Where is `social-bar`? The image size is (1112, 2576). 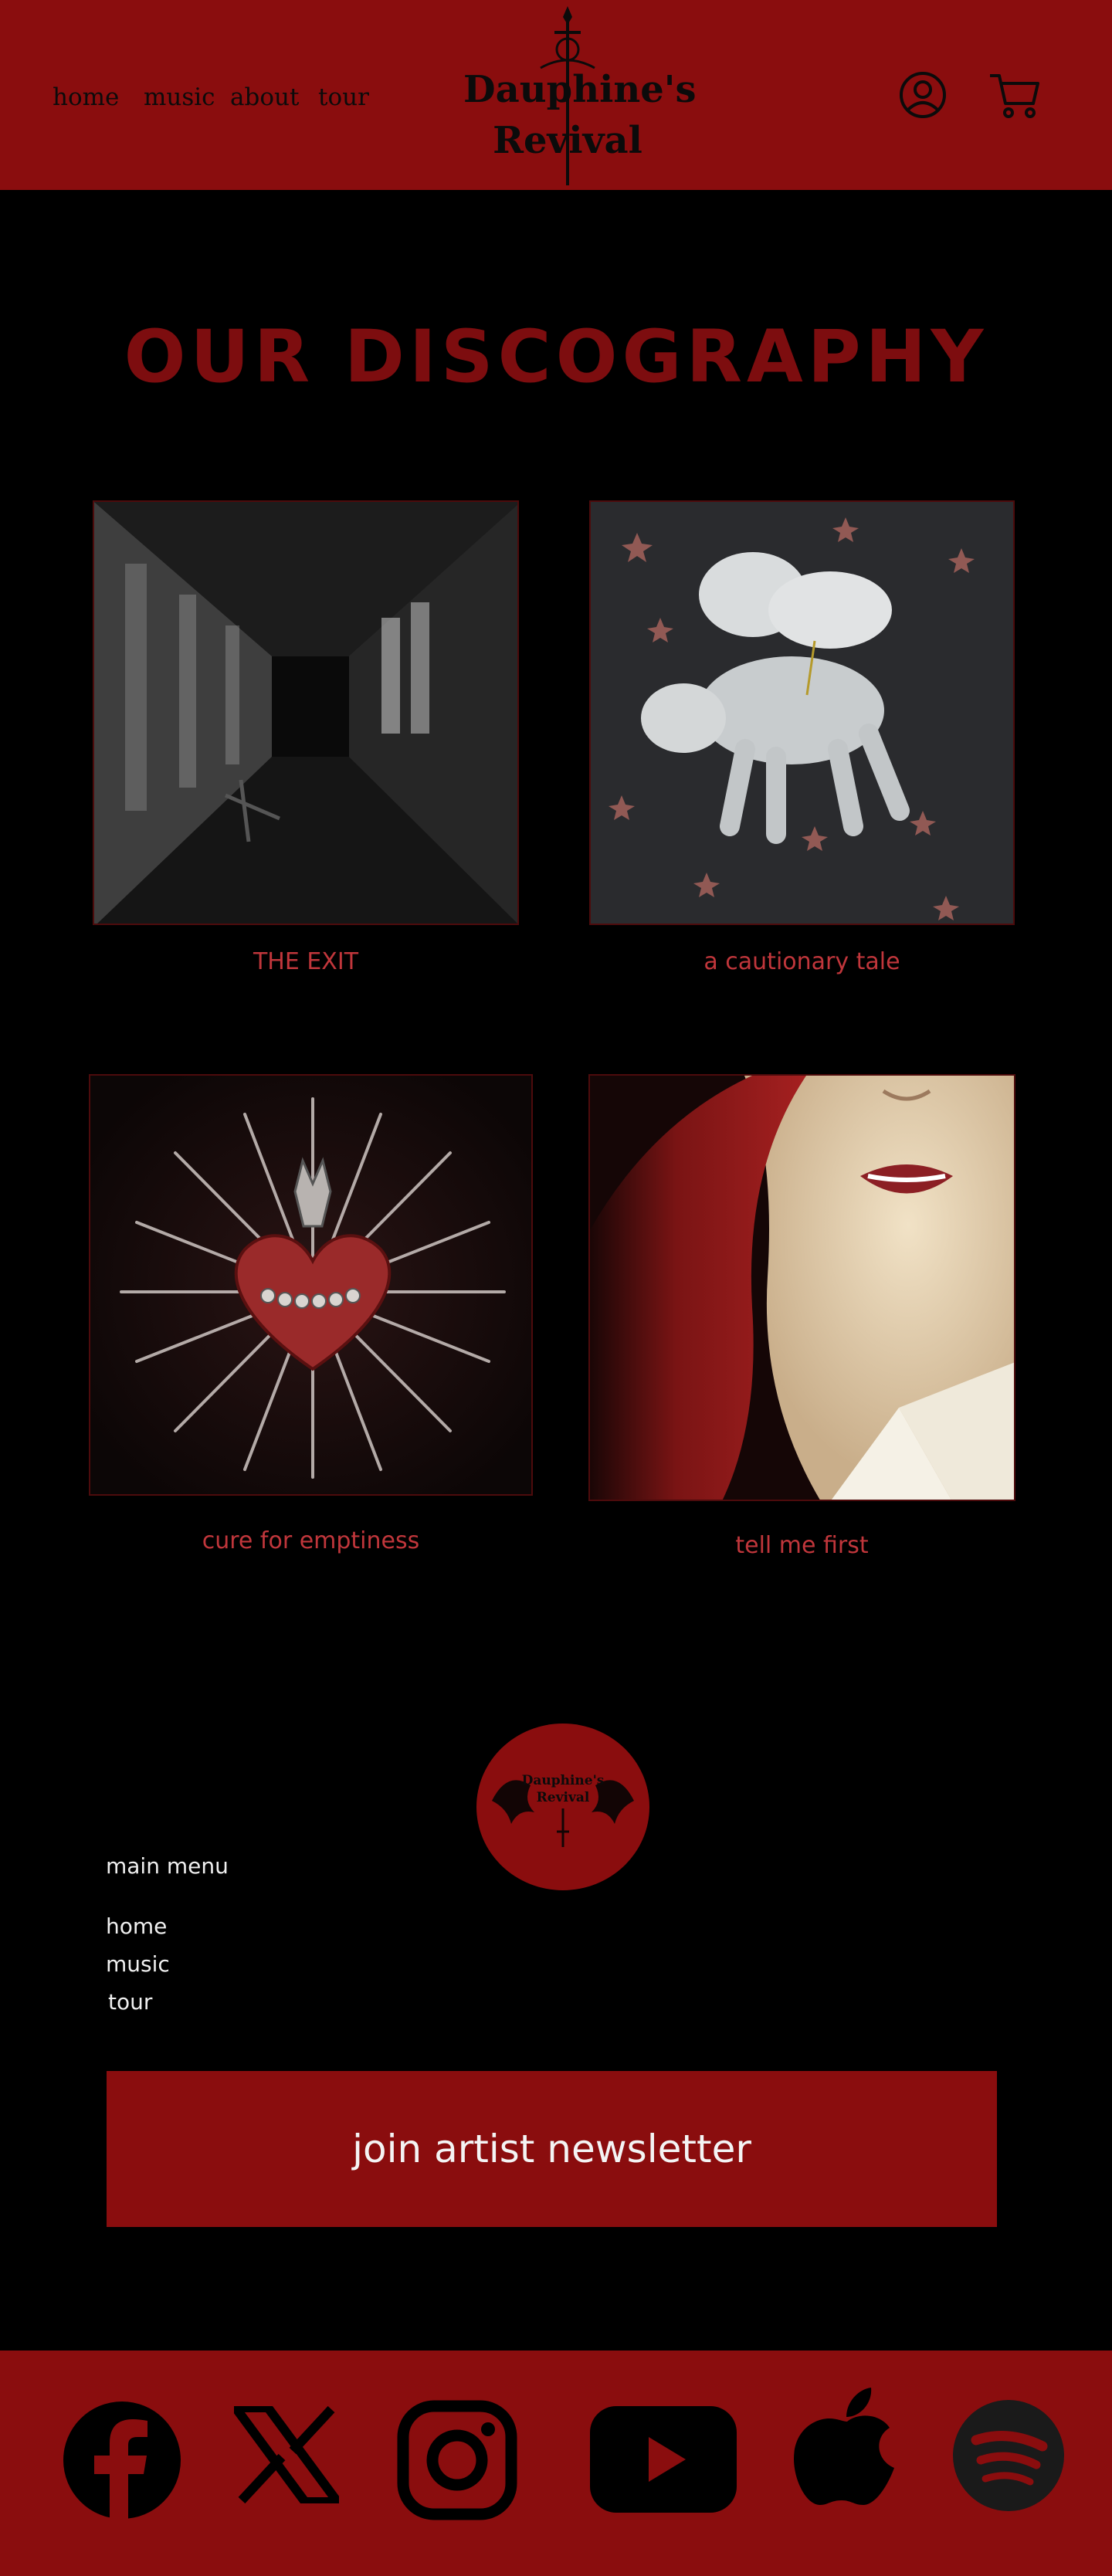
social-bar is located at coordinates (556, 2463).